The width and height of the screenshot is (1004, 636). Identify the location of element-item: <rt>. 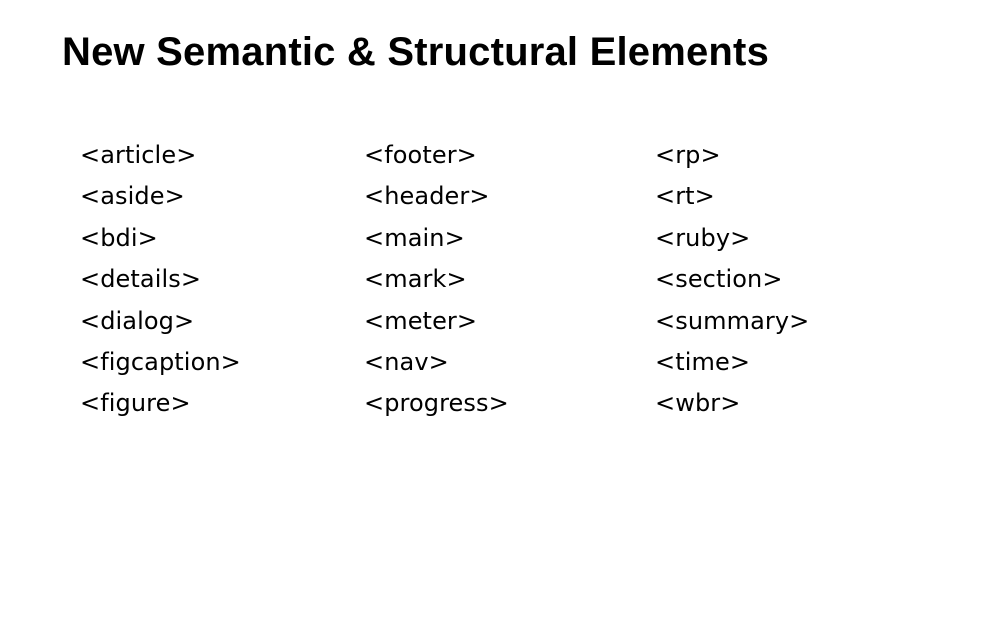
(685, 196).